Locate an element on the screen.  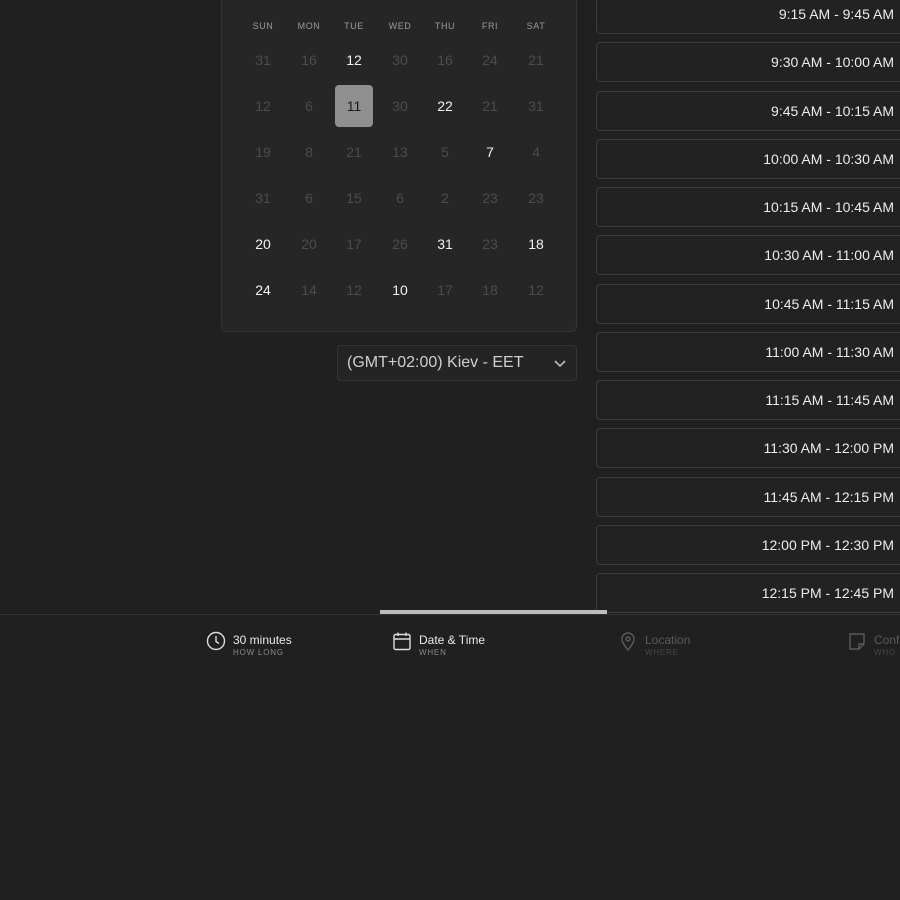
time-slot-button: 9:15 AM - 9:45 AM is located at coordinates (748, 17).